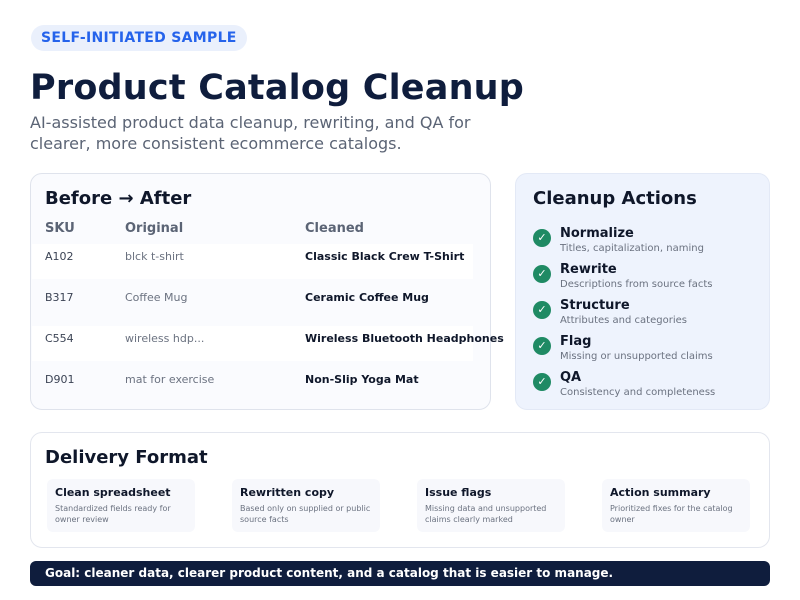 This screenshot has height=600, width=800. What do you see at coordinates (595, 305) in the screenshot?
I see `action-title: Structure` at bounding box center [595, 305].